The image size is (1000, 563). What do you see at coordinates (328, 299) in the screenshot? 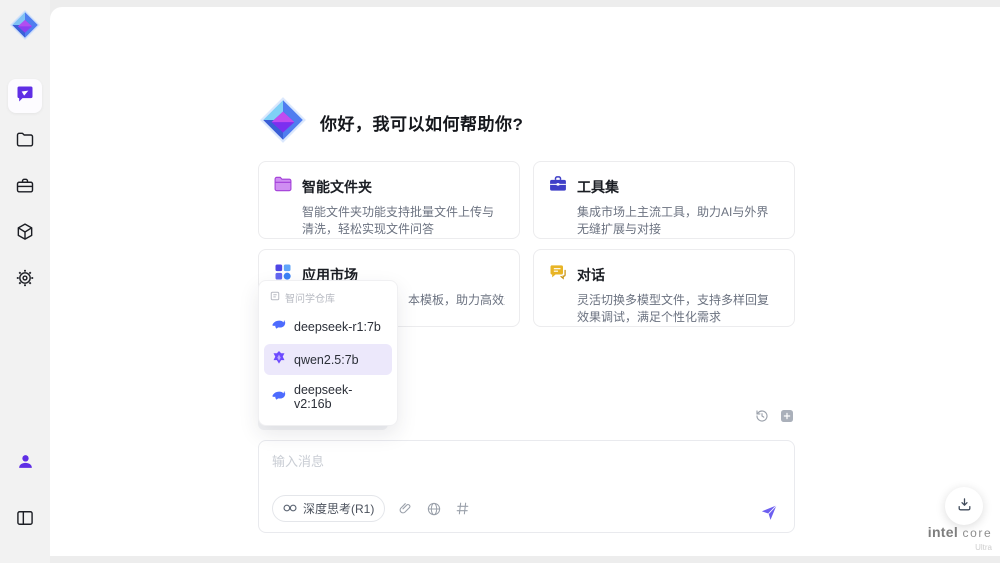
I see `model-dropdown-header: 智问学仓库` at bounding box center [328, 299].